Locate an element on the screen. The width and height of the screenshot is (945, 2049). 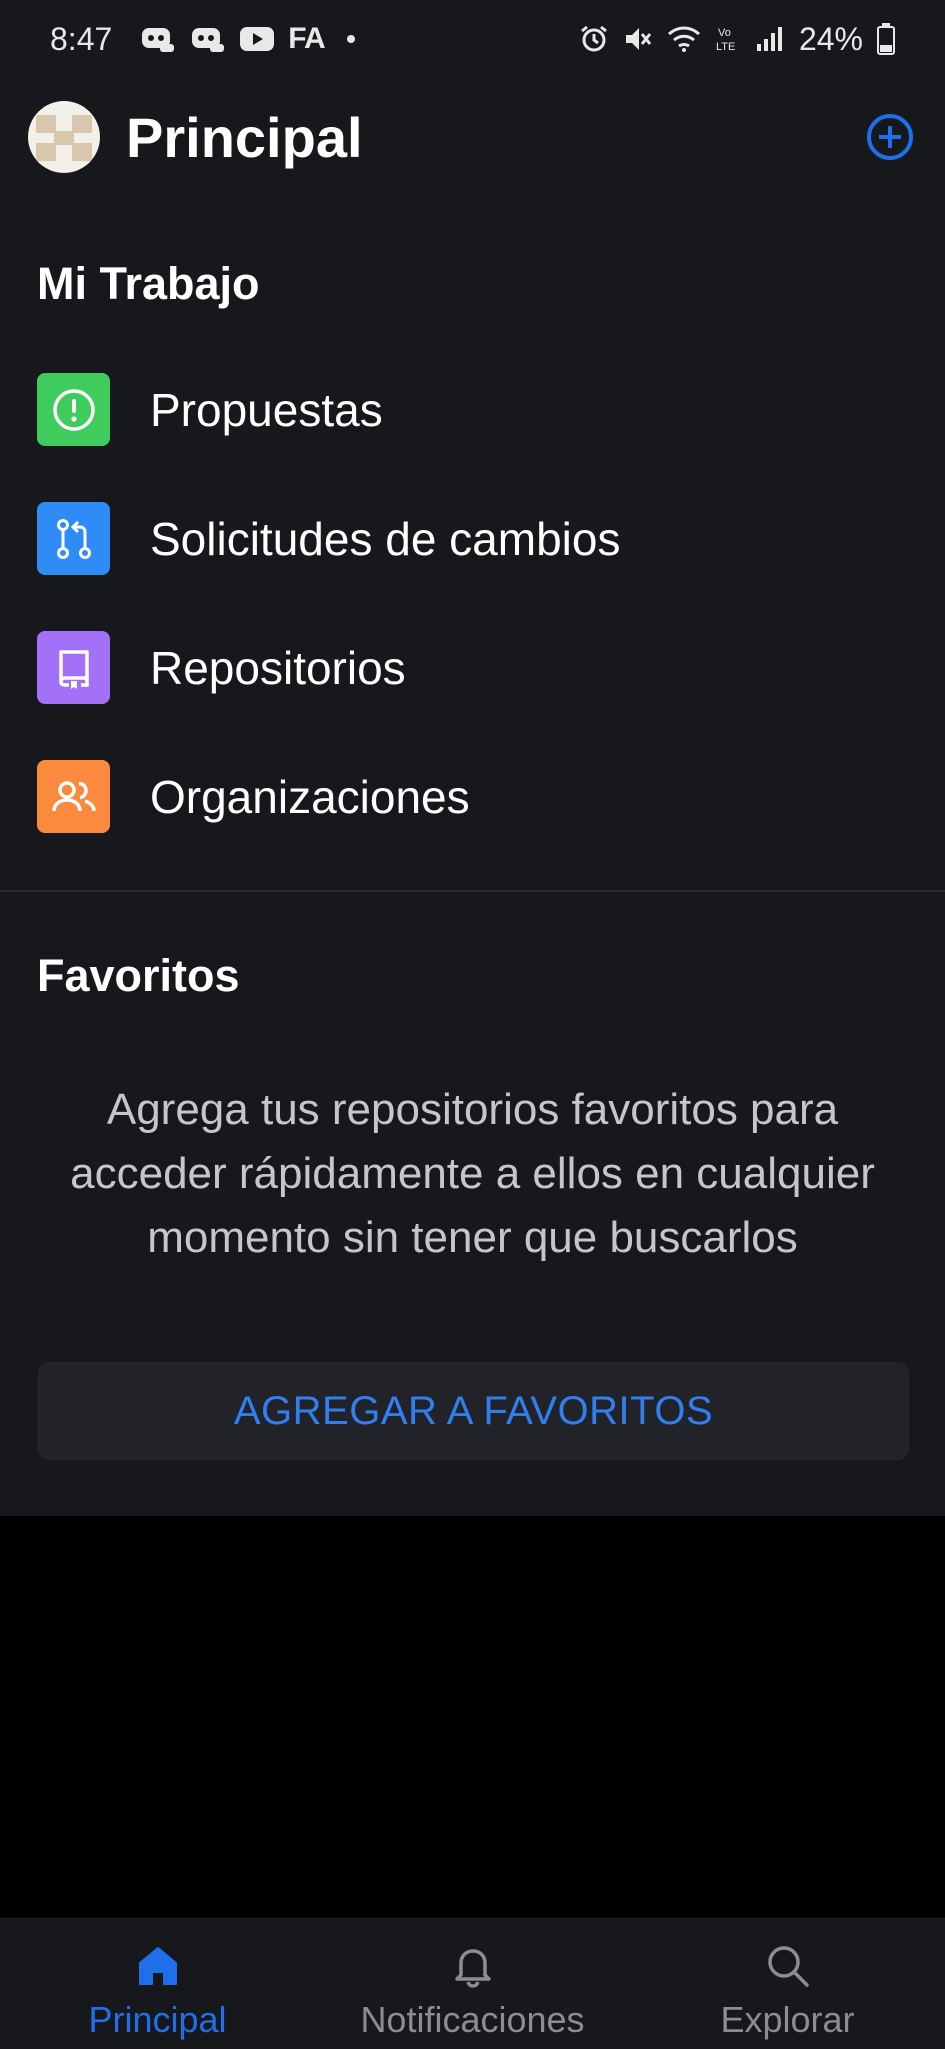
nav-label-explore: Explorar is located at coordinates (787, 2019).